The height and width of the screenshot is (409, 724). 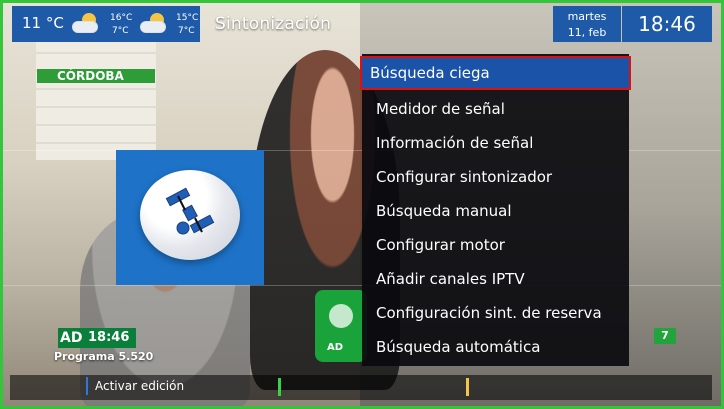 What do you see at coordinates (335, 347) in the screenshot?
I see `microphone-brand: AD` at bounding box center [335, 347].